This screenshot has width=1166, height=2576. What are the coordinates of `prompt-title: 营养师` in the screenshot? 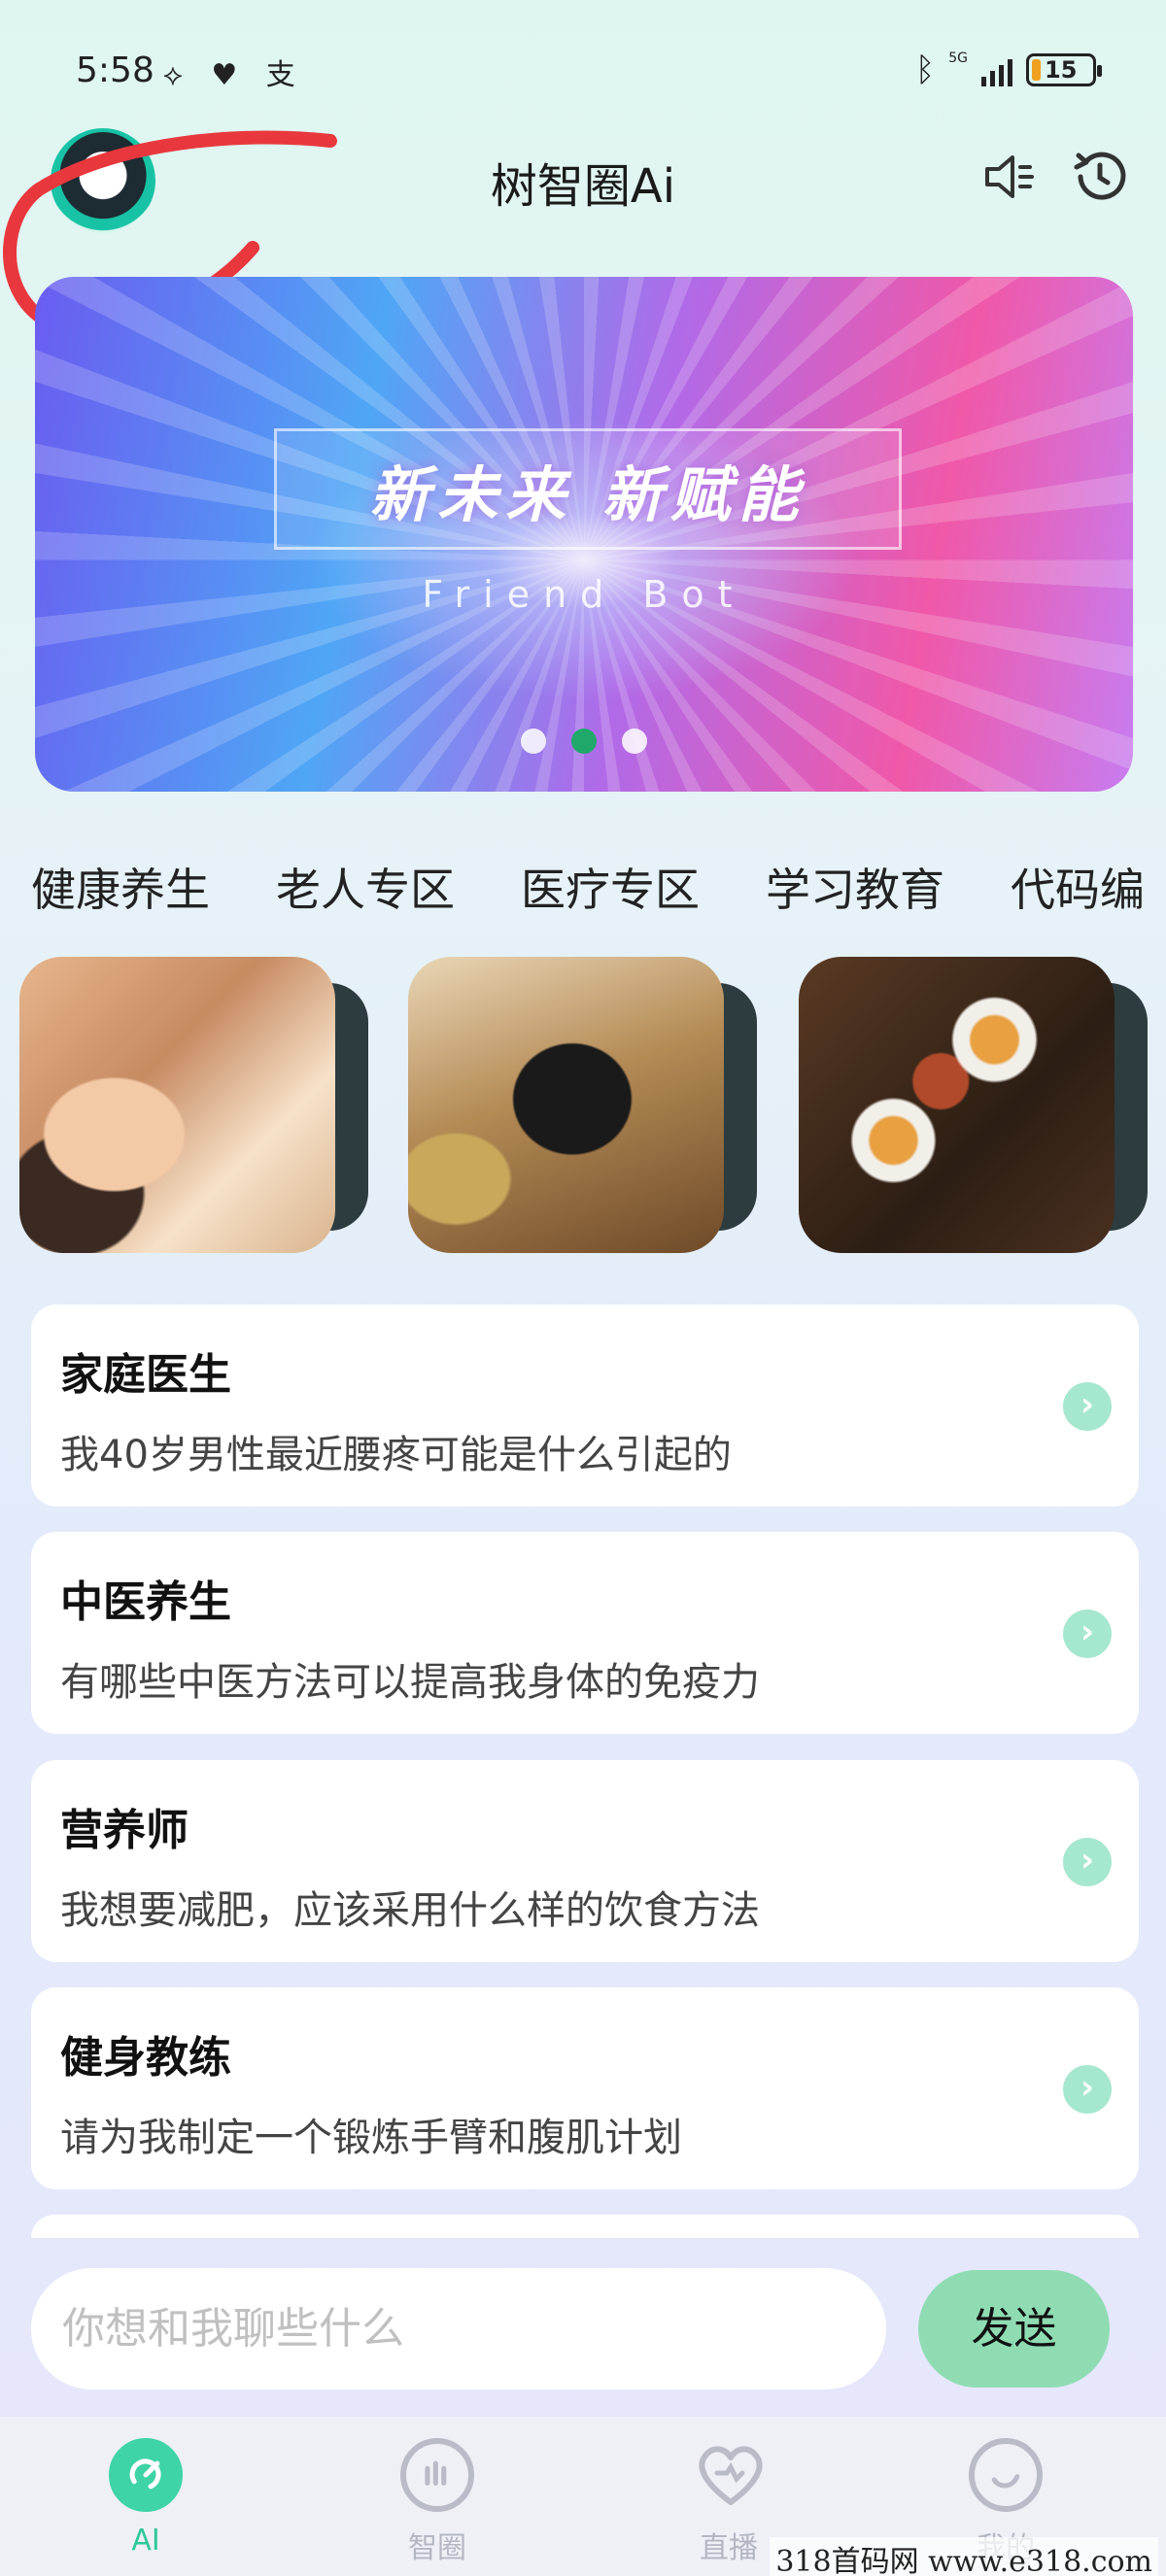 It's located at (124, 1830).